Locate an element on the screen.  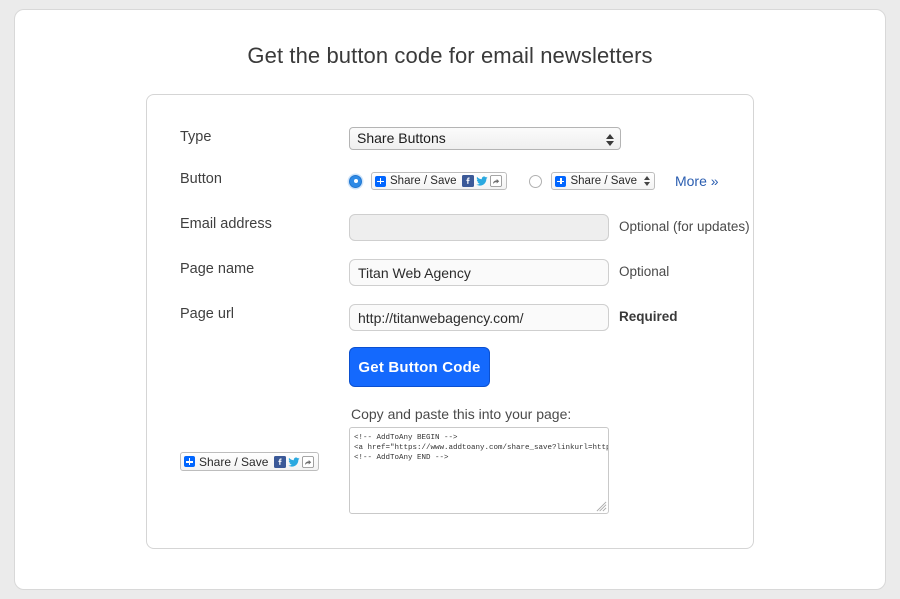
type-select: Share Buttons is located at coordinates (485, 138).